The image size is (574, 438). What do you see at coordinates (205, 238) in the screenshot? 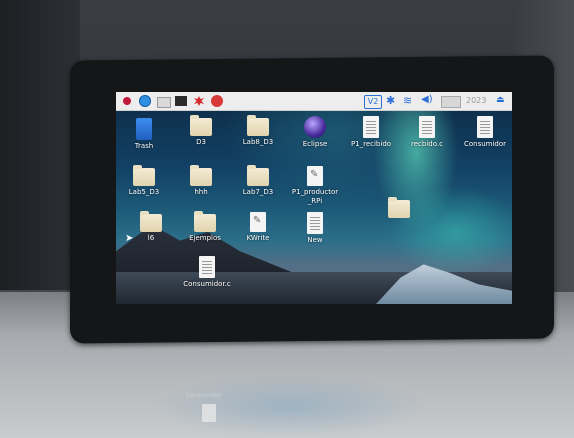
I see `icon-label: Ejemplos` at bounding box center [205, 238].